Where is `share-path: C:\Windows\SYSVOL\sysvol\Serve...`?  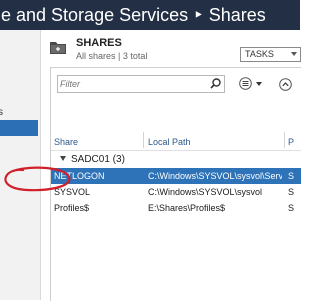 share-path: C:\Windows\SYSVOL\sysvol\Serve... is located at coordinates (215, 176).